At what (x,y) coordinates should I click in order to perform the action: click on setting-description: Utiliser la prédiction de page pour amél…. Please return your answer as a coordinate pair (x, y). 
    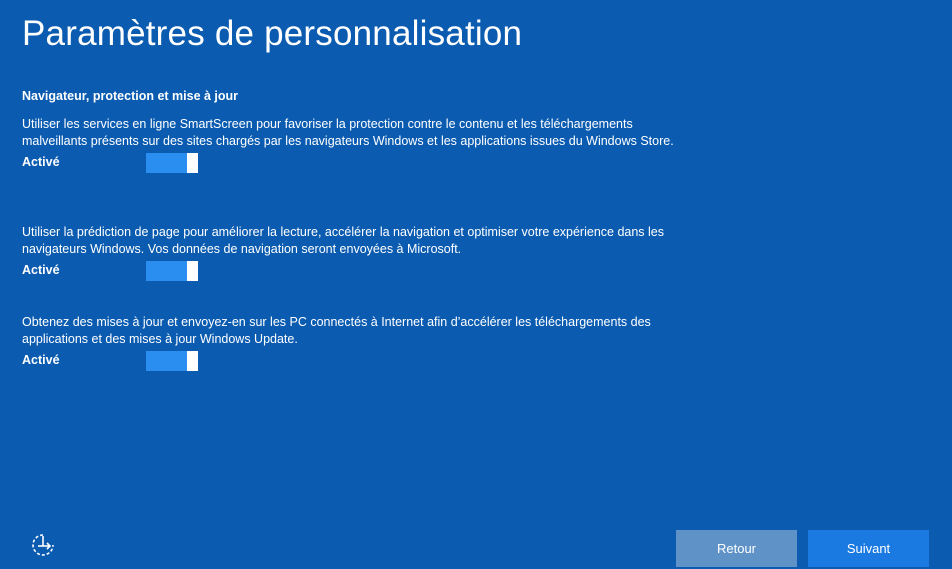
    Looking at the image, I should click on (343, 240).